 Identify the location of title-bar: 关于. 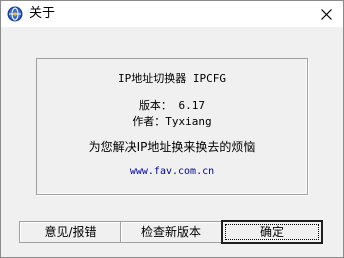
(172, 14).